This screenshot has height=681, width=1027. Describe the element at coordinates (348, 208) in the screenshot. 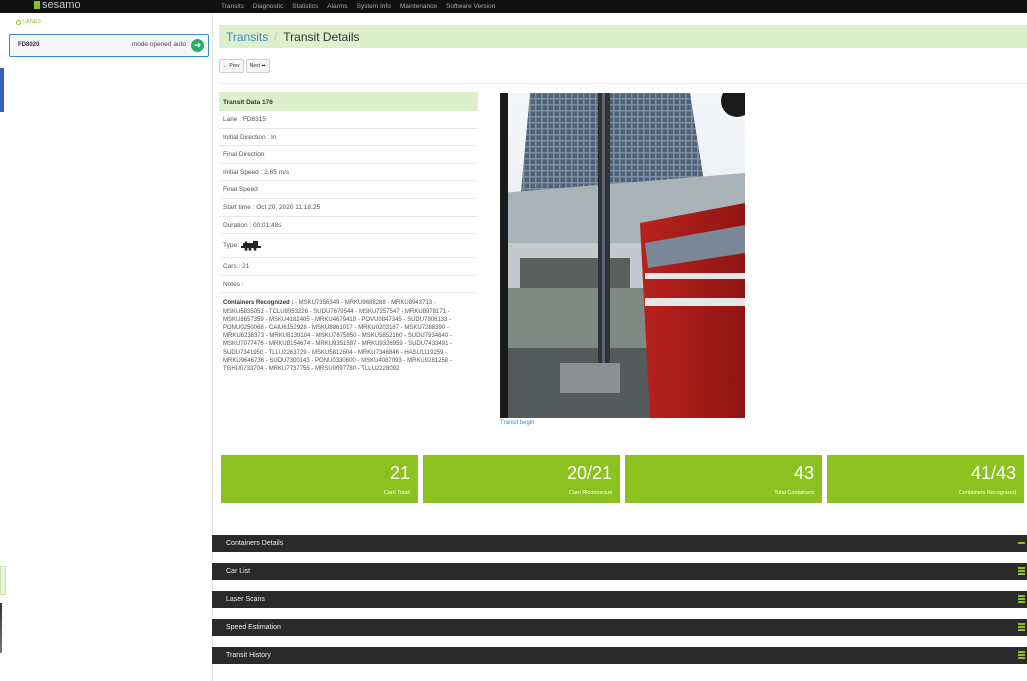

I see `start-time-row: Start time : Oct 20, 2020 11:18:25` at that location.